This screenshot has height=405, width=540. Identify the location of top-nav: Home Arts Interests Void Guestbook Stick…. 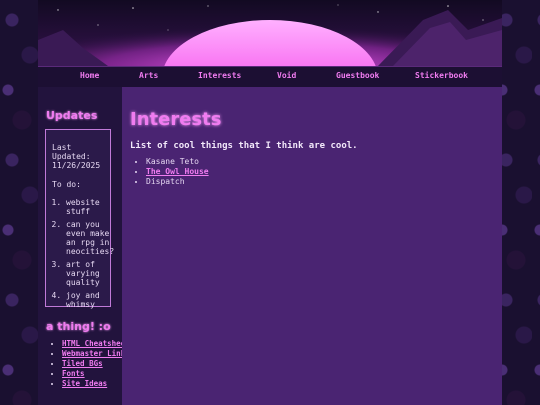
(270, 77).